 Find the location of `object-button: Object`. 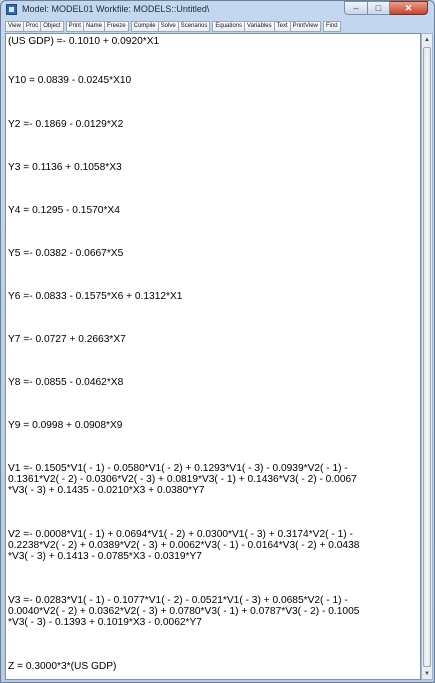

object-button: Object is located at coordinates (52, 26).